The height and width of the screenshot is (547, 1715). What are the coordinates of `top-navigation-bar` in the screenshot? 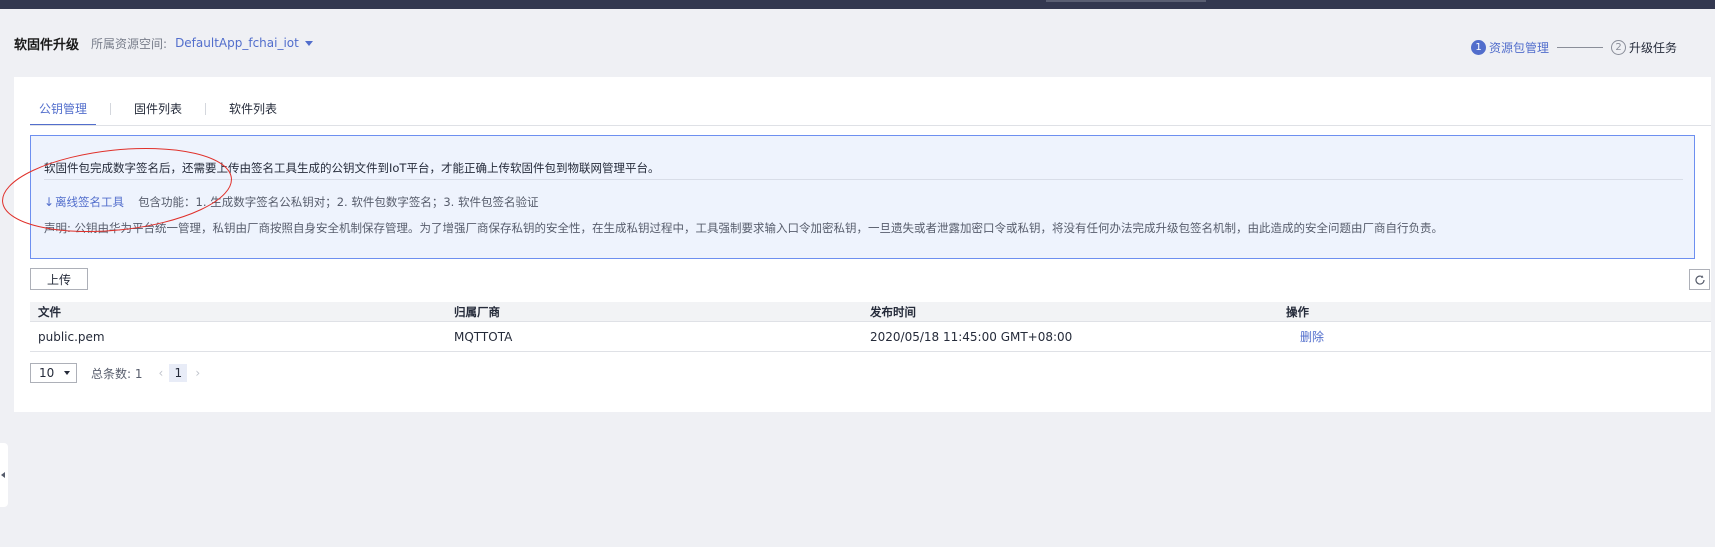 It's located at (857, 4).